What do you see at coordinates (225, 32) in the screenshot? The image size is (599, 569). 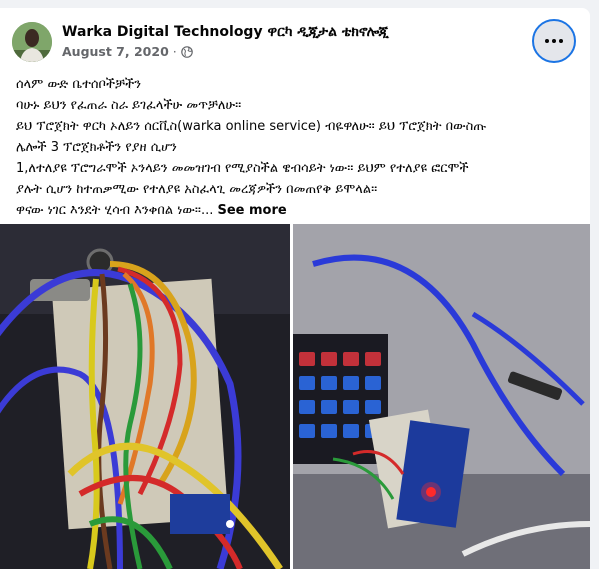 I see `page-name-link: Warka Digital Technology ዋርካ ዲጂታል ቴክኖሎጂ` at bounding box center [225, 32].